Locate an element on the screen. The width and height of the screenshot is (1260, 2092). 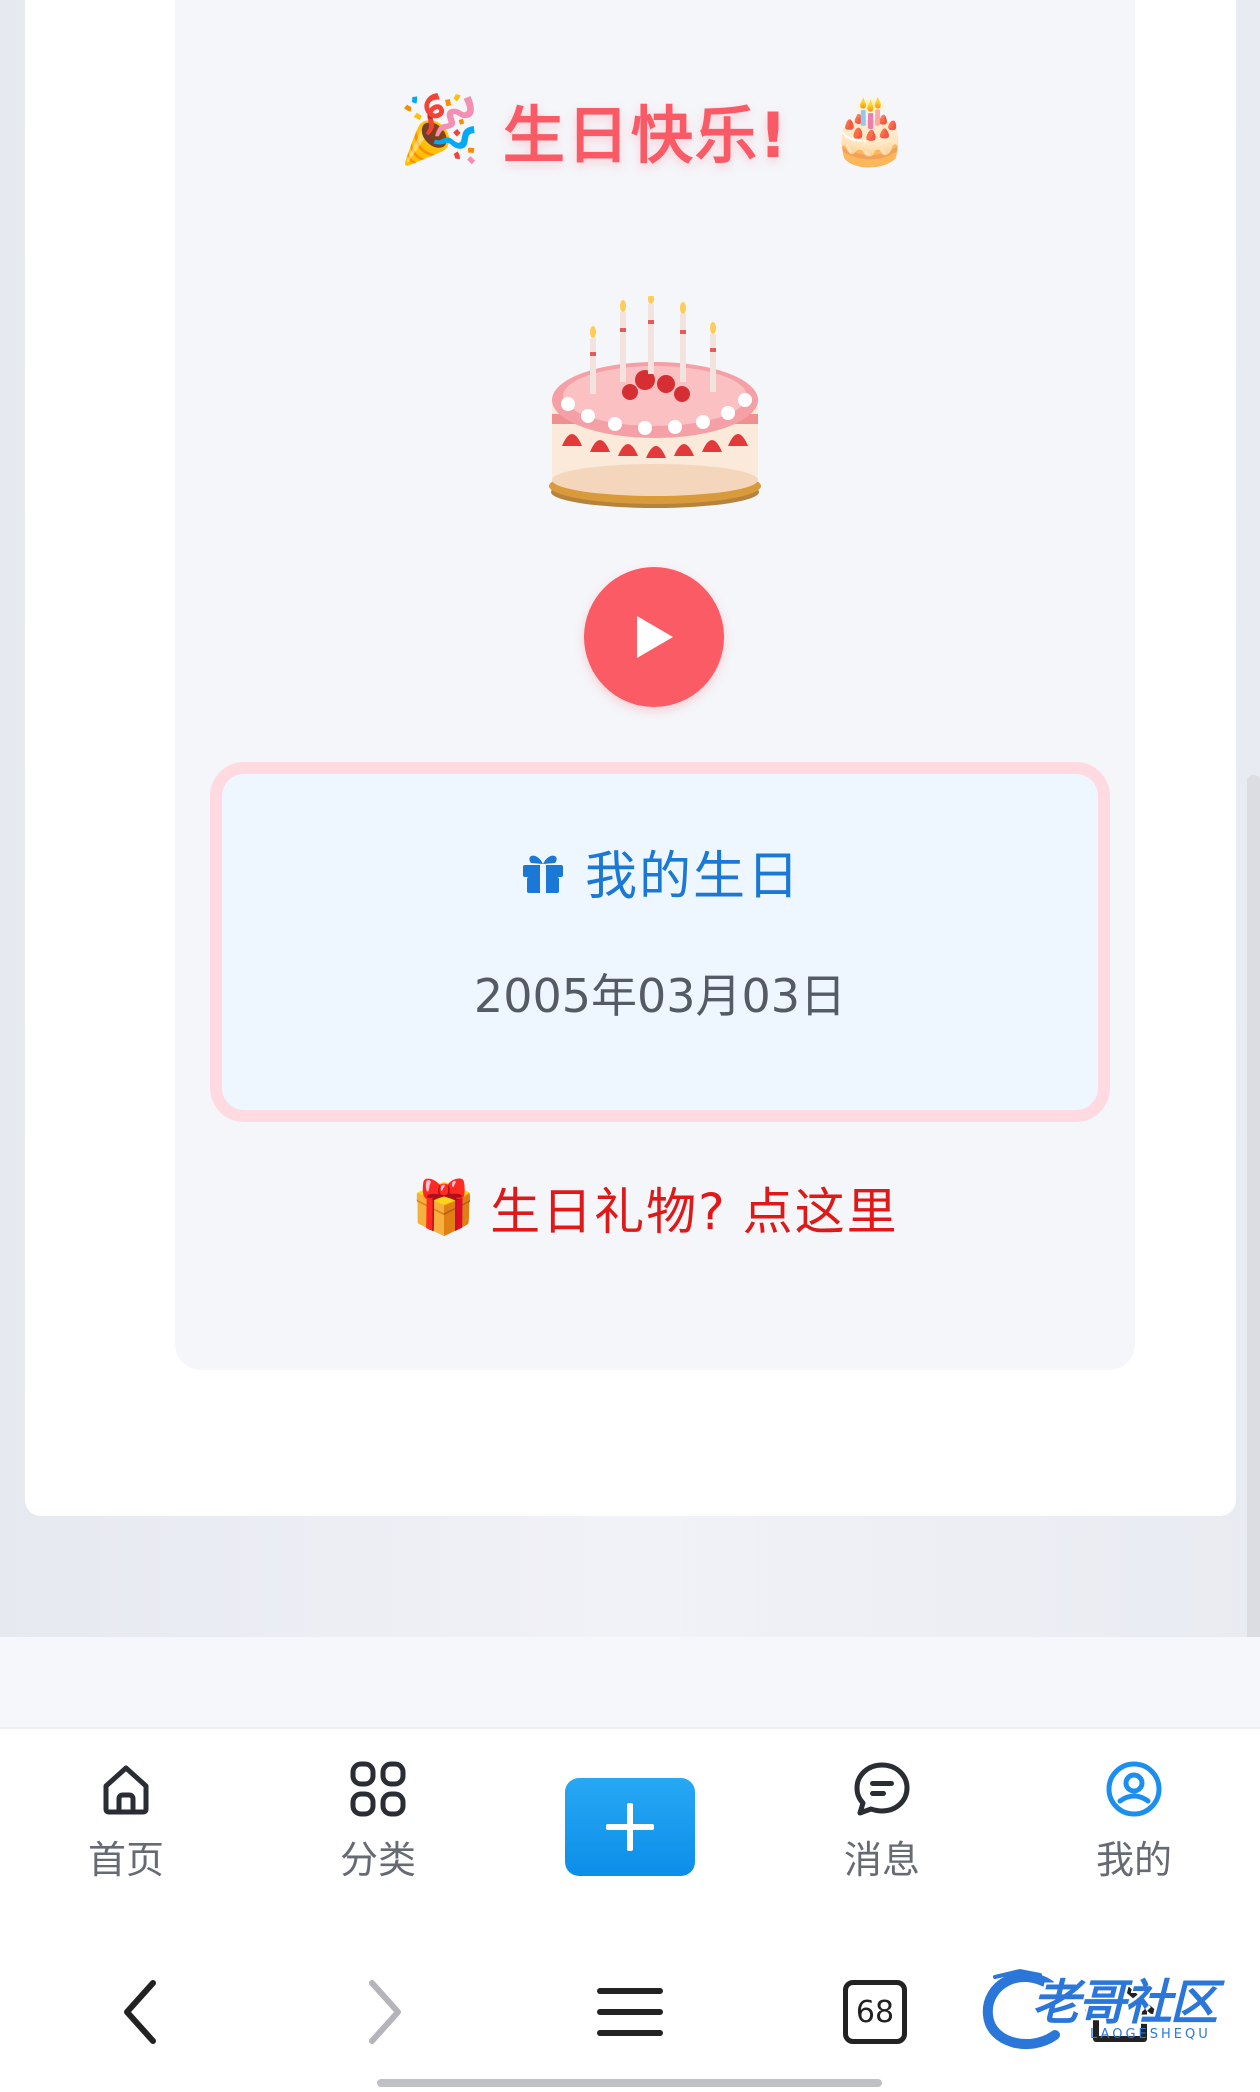
user-icon is located at coordinates (1134, 1789).